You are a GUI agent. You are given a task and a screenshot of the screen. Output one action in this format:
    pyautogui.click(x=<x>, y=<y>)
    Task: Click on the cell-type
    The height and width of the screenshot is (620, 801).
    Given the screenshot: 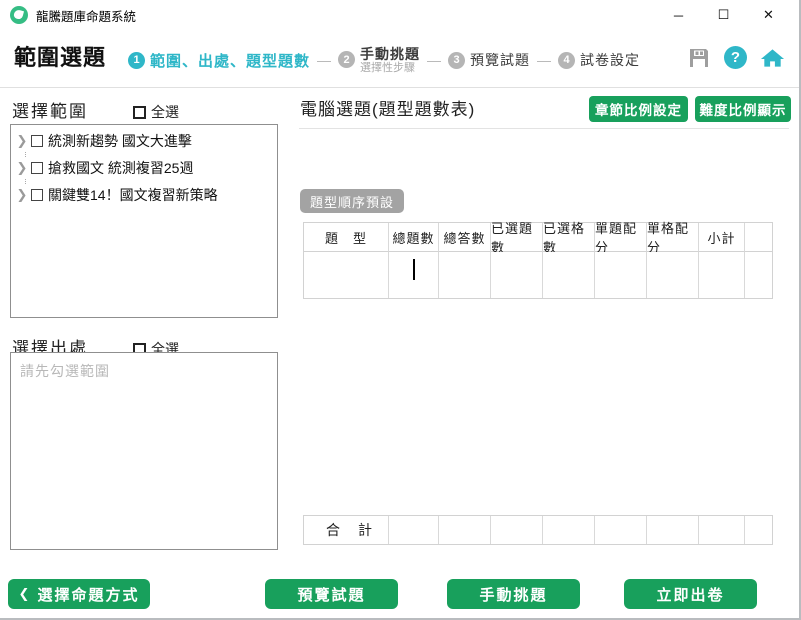 What is the action you would take?
    pyautogui.click(x=346, y=275)
    